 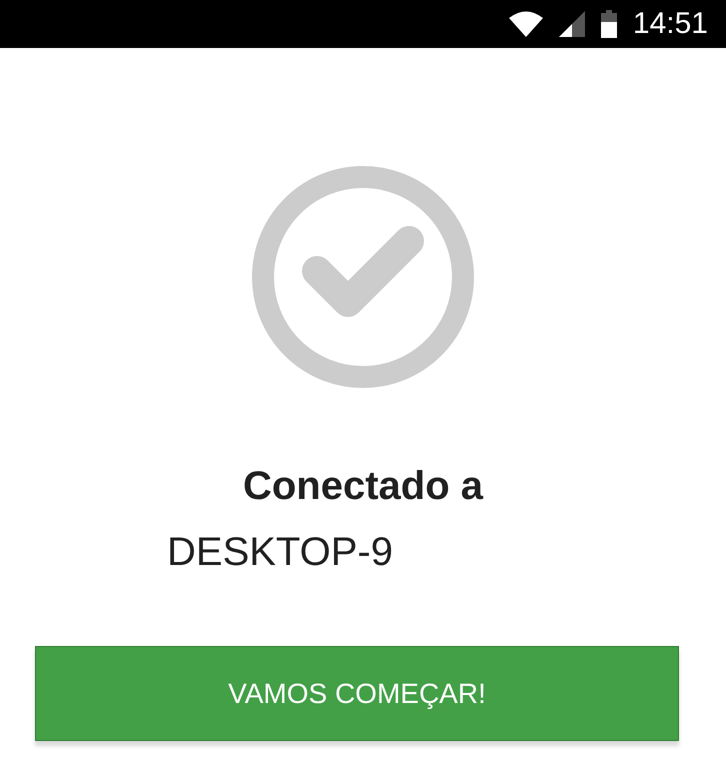 What do you see at coordinates (363, 486) in the screenshot?
I see `connection-title: Conectado a` at bounding box center [363, 486].